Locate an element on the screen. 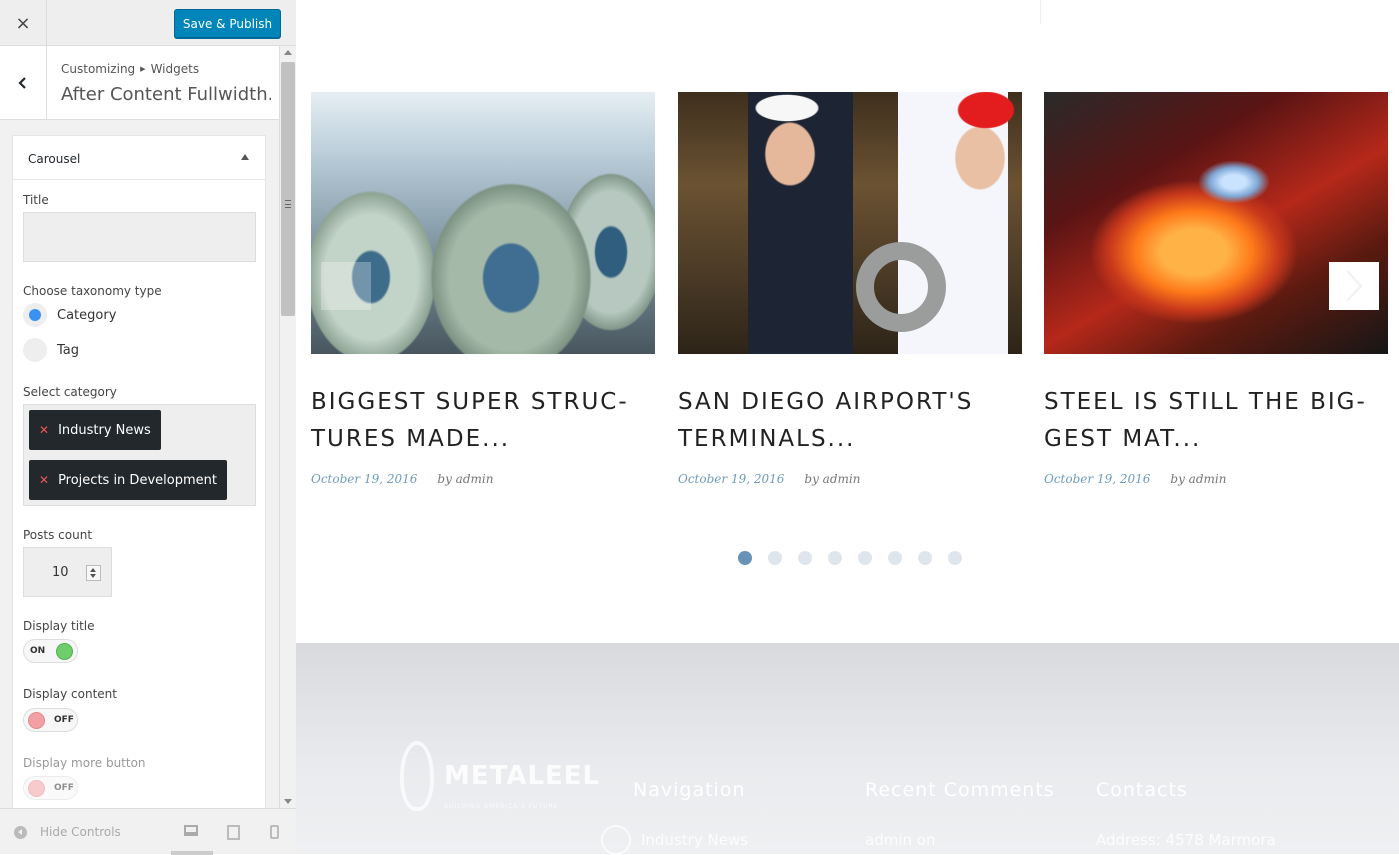 This screenshot has height=855, width=1399. category-label: Select category is located at coordinates (70, 392).